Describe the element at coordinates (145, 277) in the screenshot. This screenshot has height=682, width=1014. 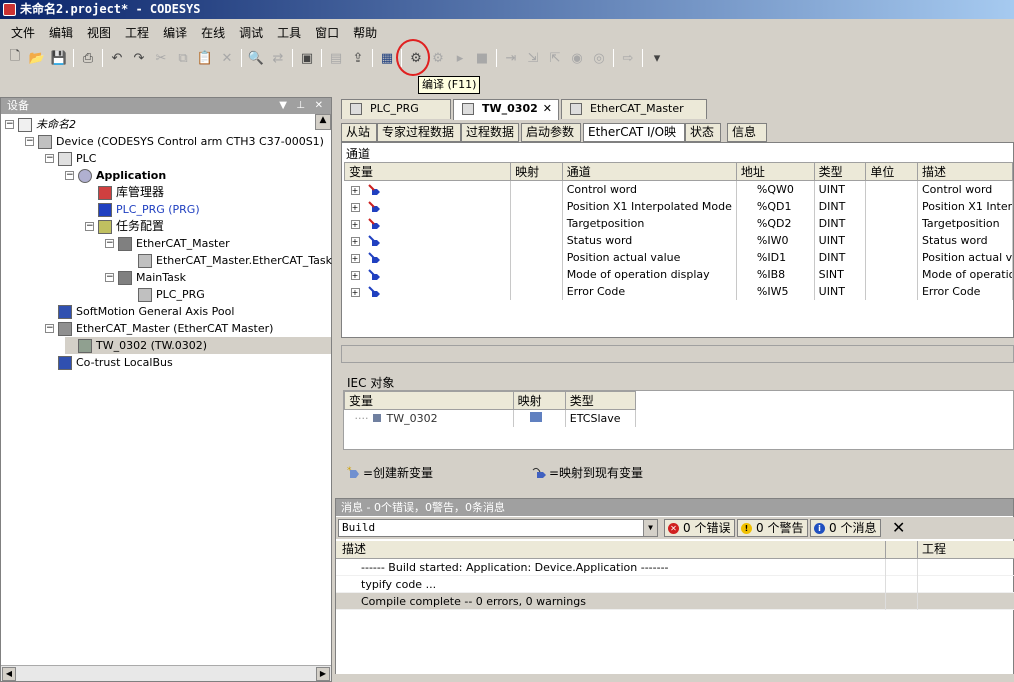
I see `tree-item: − MainTask` at that location.